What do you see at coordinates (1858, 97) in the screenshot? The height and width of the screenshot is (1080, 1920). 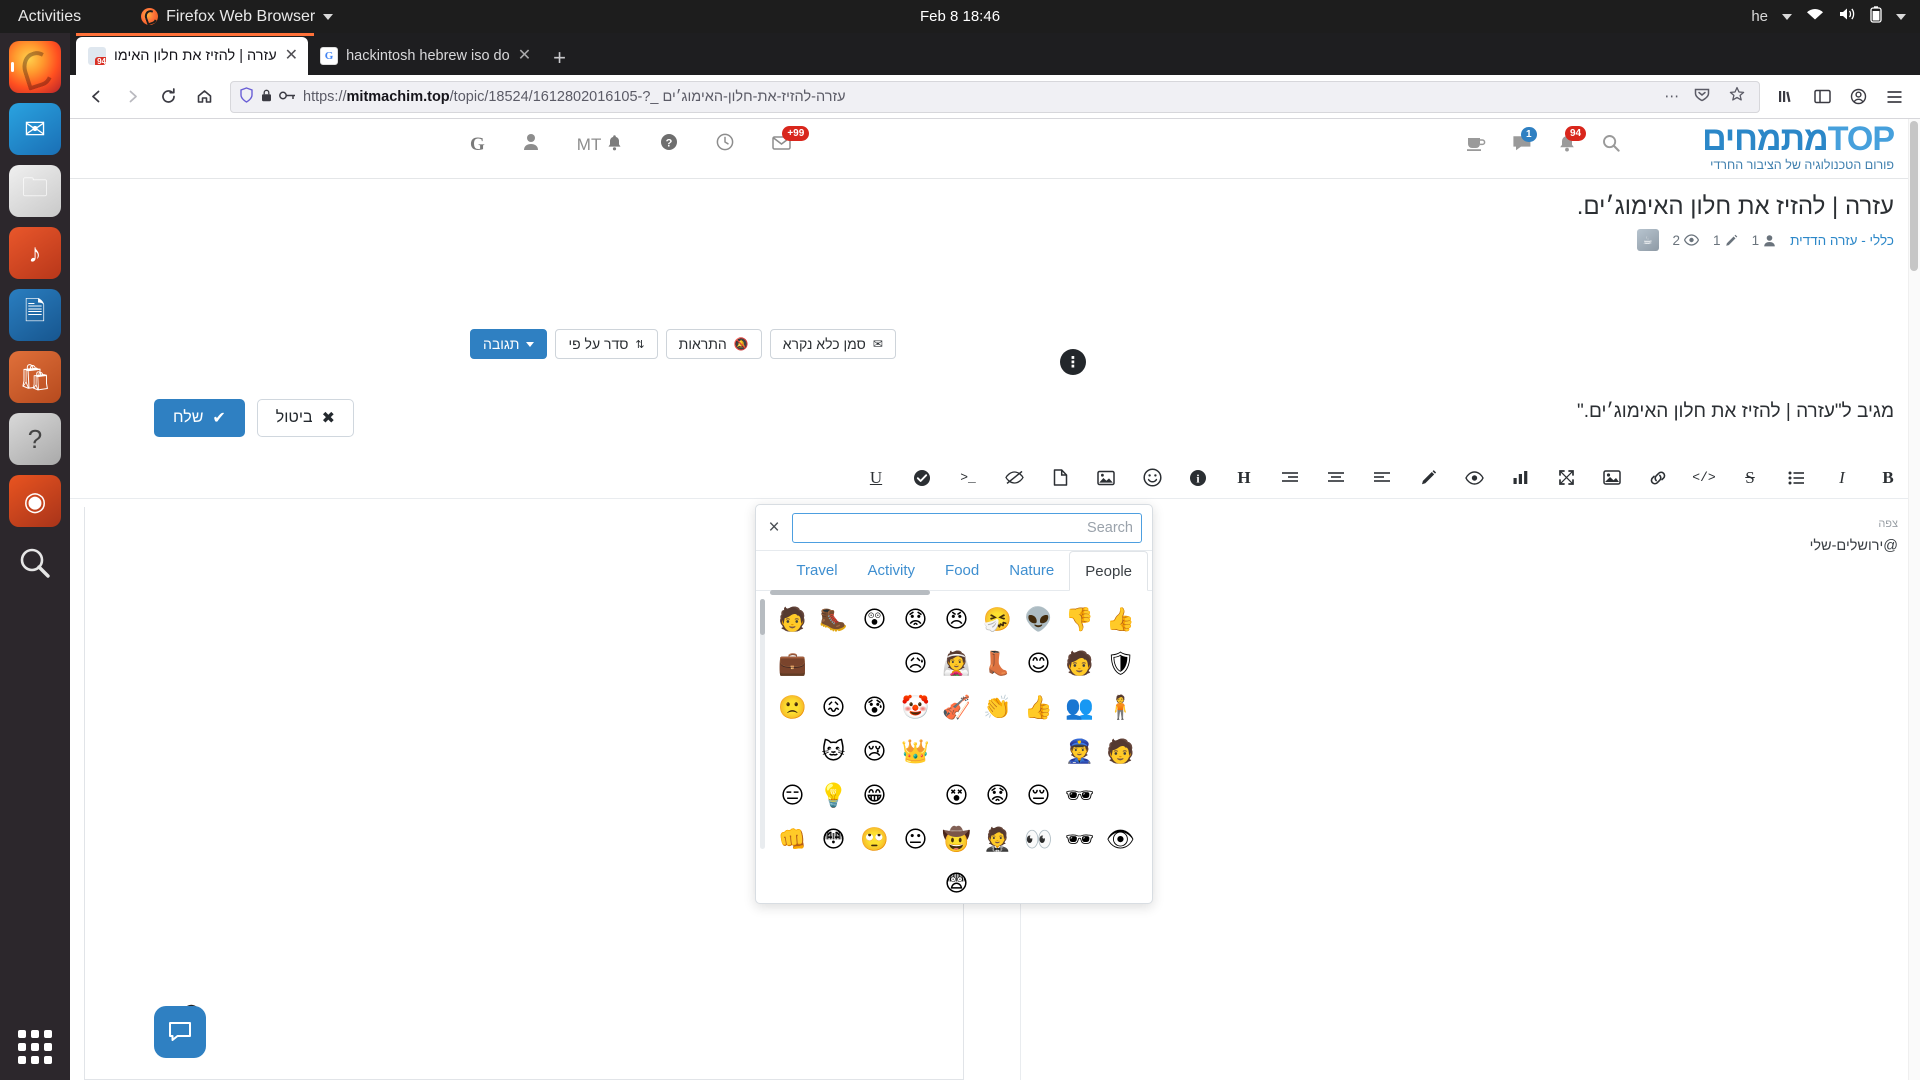 I see `account-icon` at bounding box center [1858, 97].